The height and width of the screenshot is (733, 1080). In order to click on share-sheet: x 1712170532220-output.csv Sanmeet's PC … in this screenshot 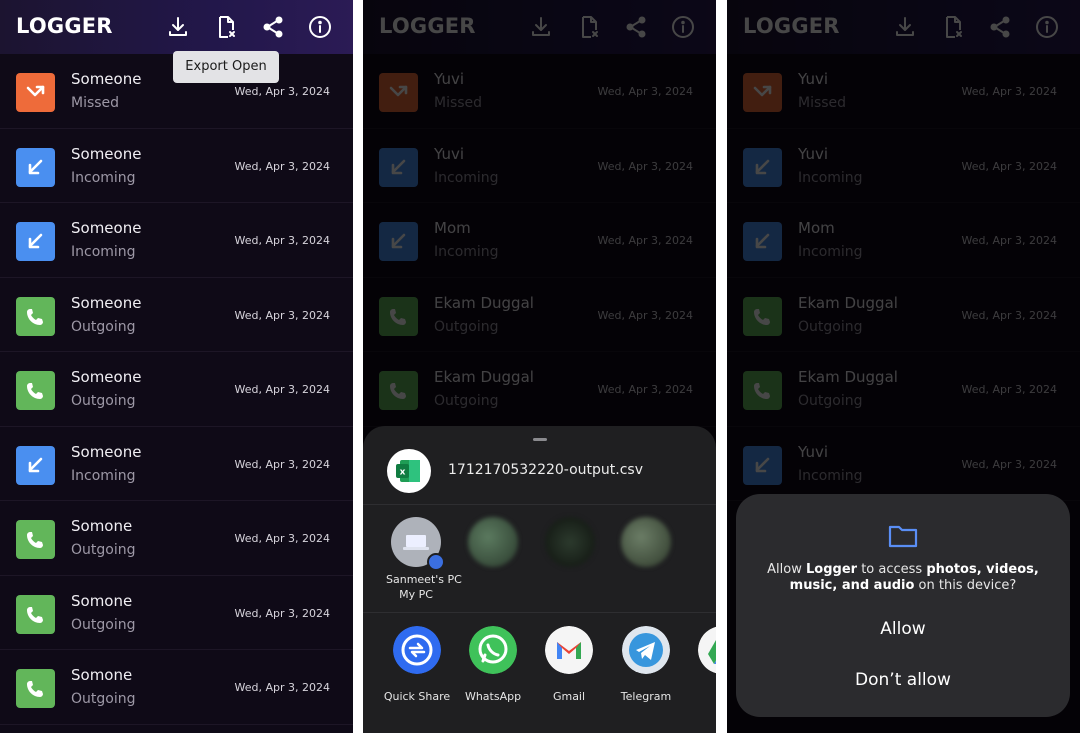, I will do `click(539, 579)`.